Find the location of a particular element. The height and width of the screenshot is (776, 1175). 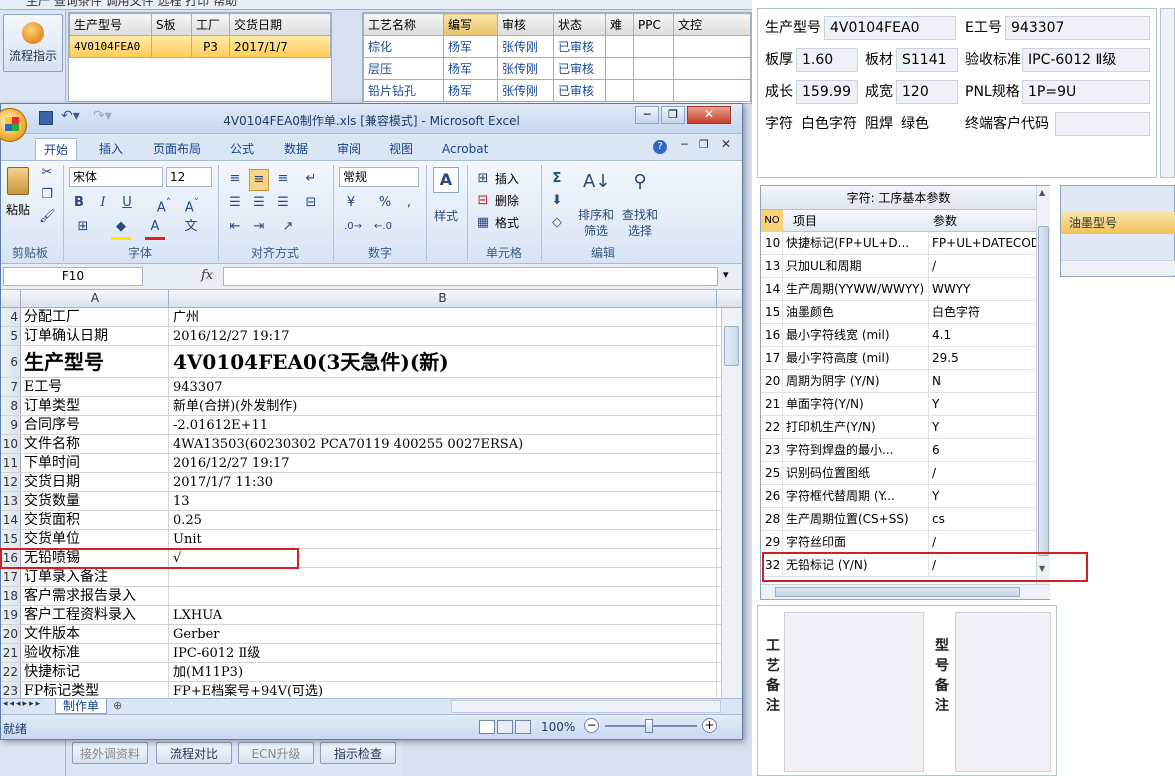

align-middle-icon: ≡ is located at coordinates (259, 180).